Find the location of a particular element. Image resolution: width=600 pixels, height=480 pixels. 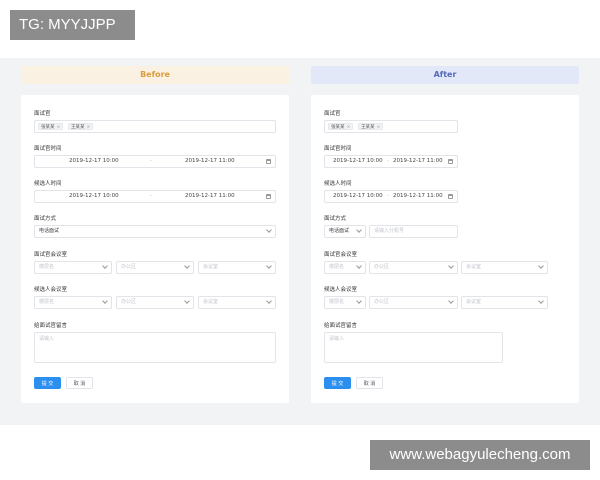

phone-extension-input: 请输入分机号 is located at coordinates (413, 231).